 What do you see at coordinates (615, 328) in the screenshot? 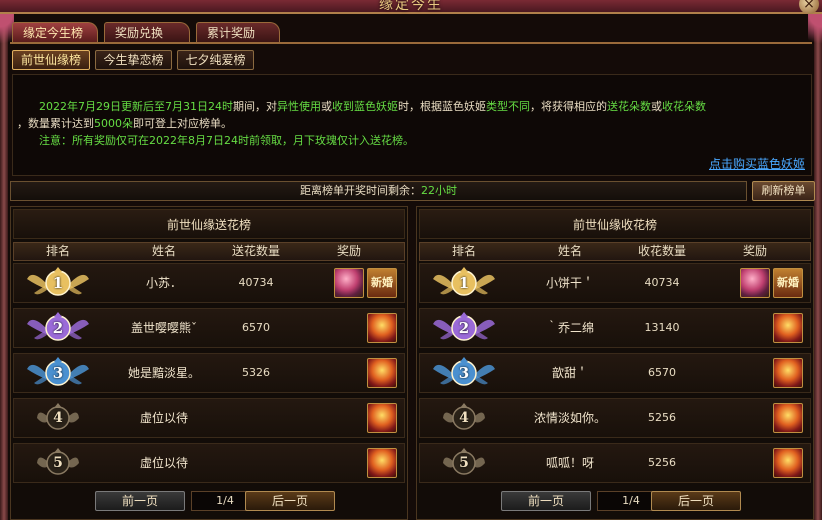
I see `ranking-row: 2 ｀乔二绵 13140` at bounding box center [615, 328].